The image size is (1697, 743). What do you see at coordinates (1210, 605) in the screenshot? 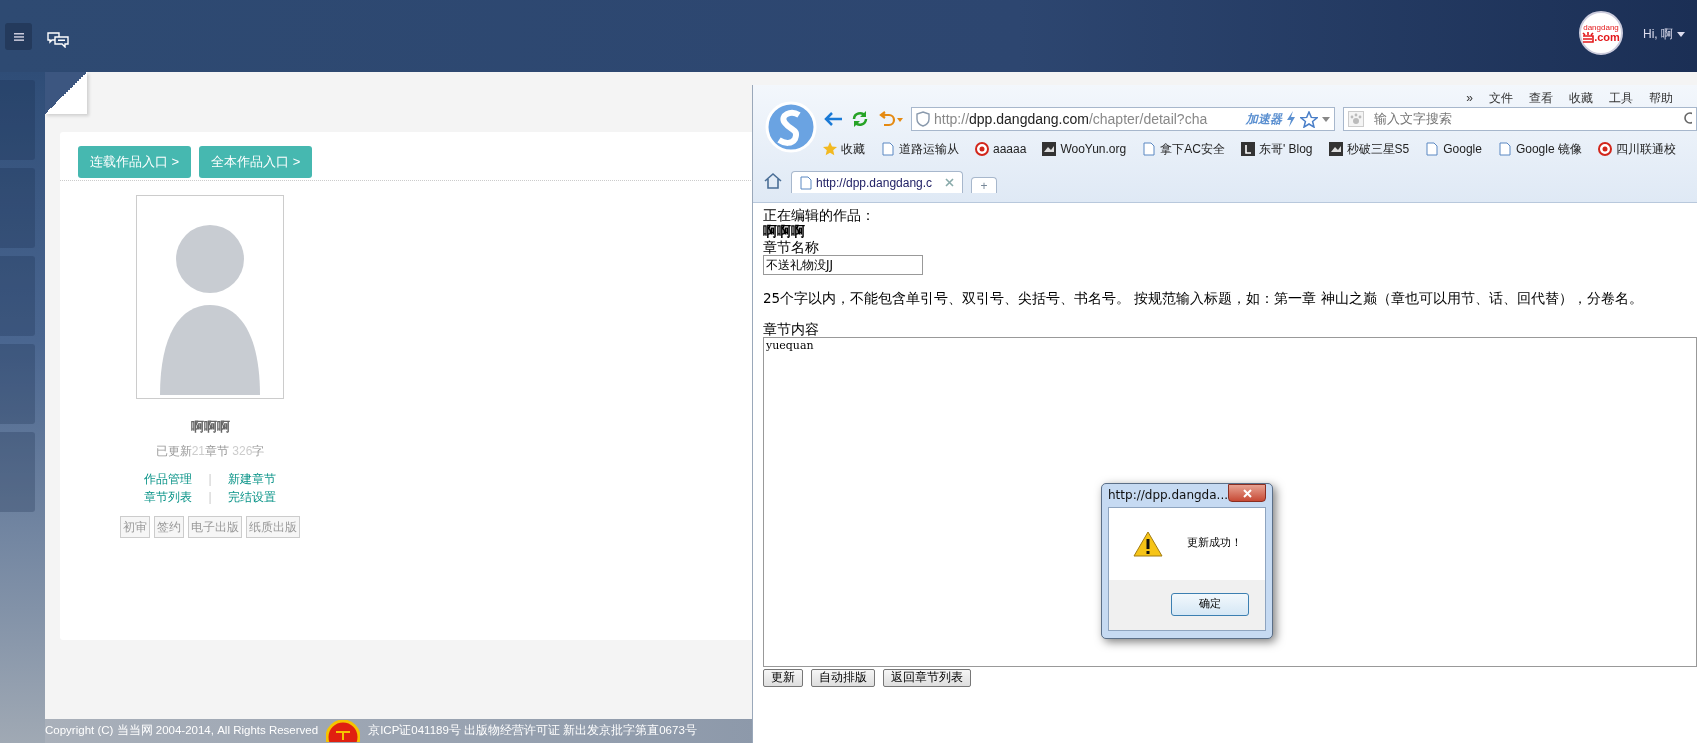
I see `confirm-button: 确定` at bounding box center [1210, 605].